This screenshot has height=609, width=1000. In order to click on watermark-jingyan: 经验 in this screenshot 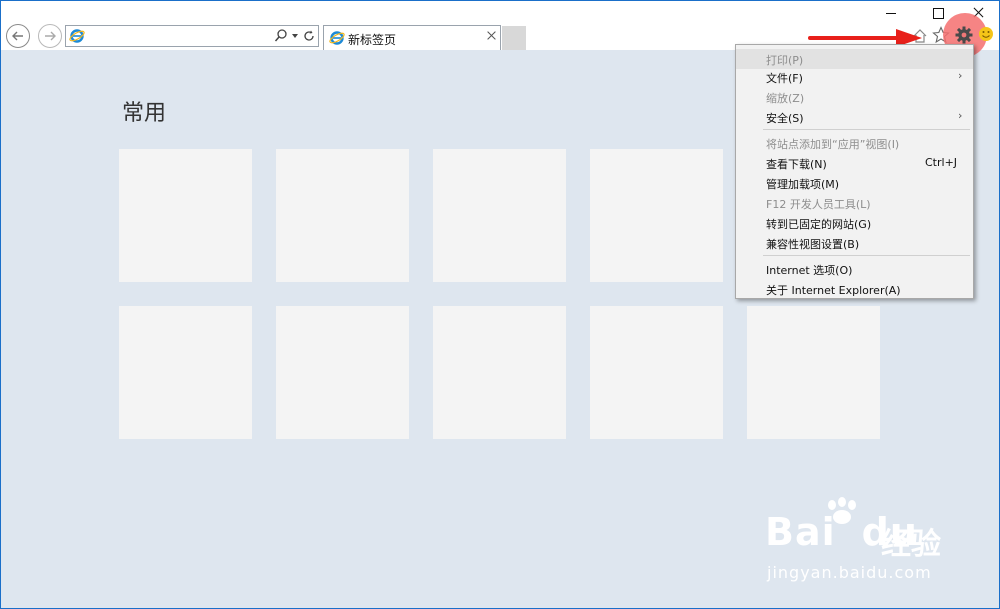, I will do `click(911, 544)`.